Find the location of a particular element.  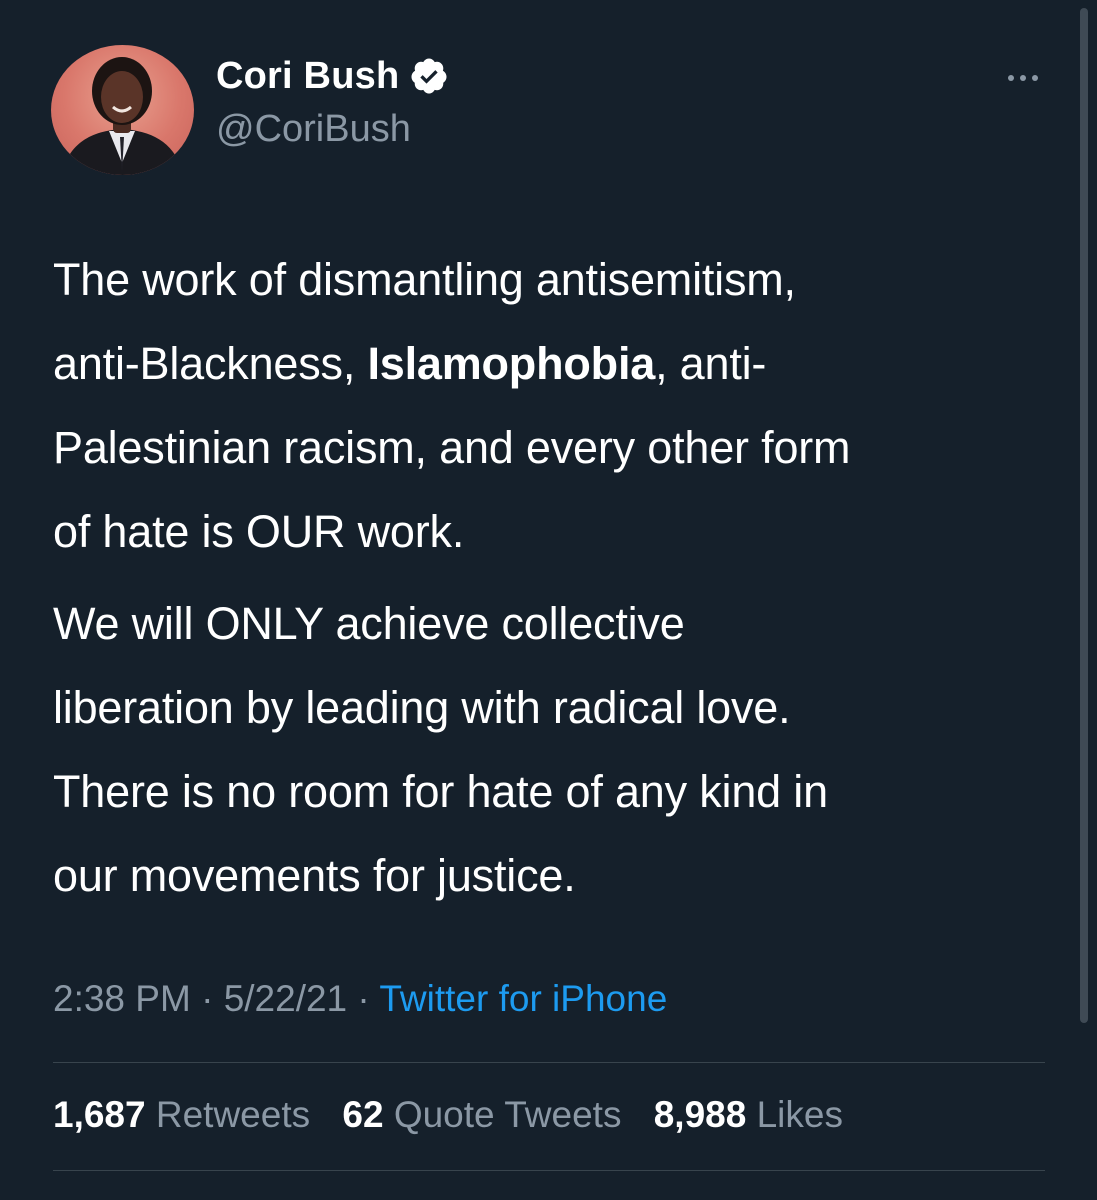

user-handle: @CoriBush is located at coordinates (313, 129).